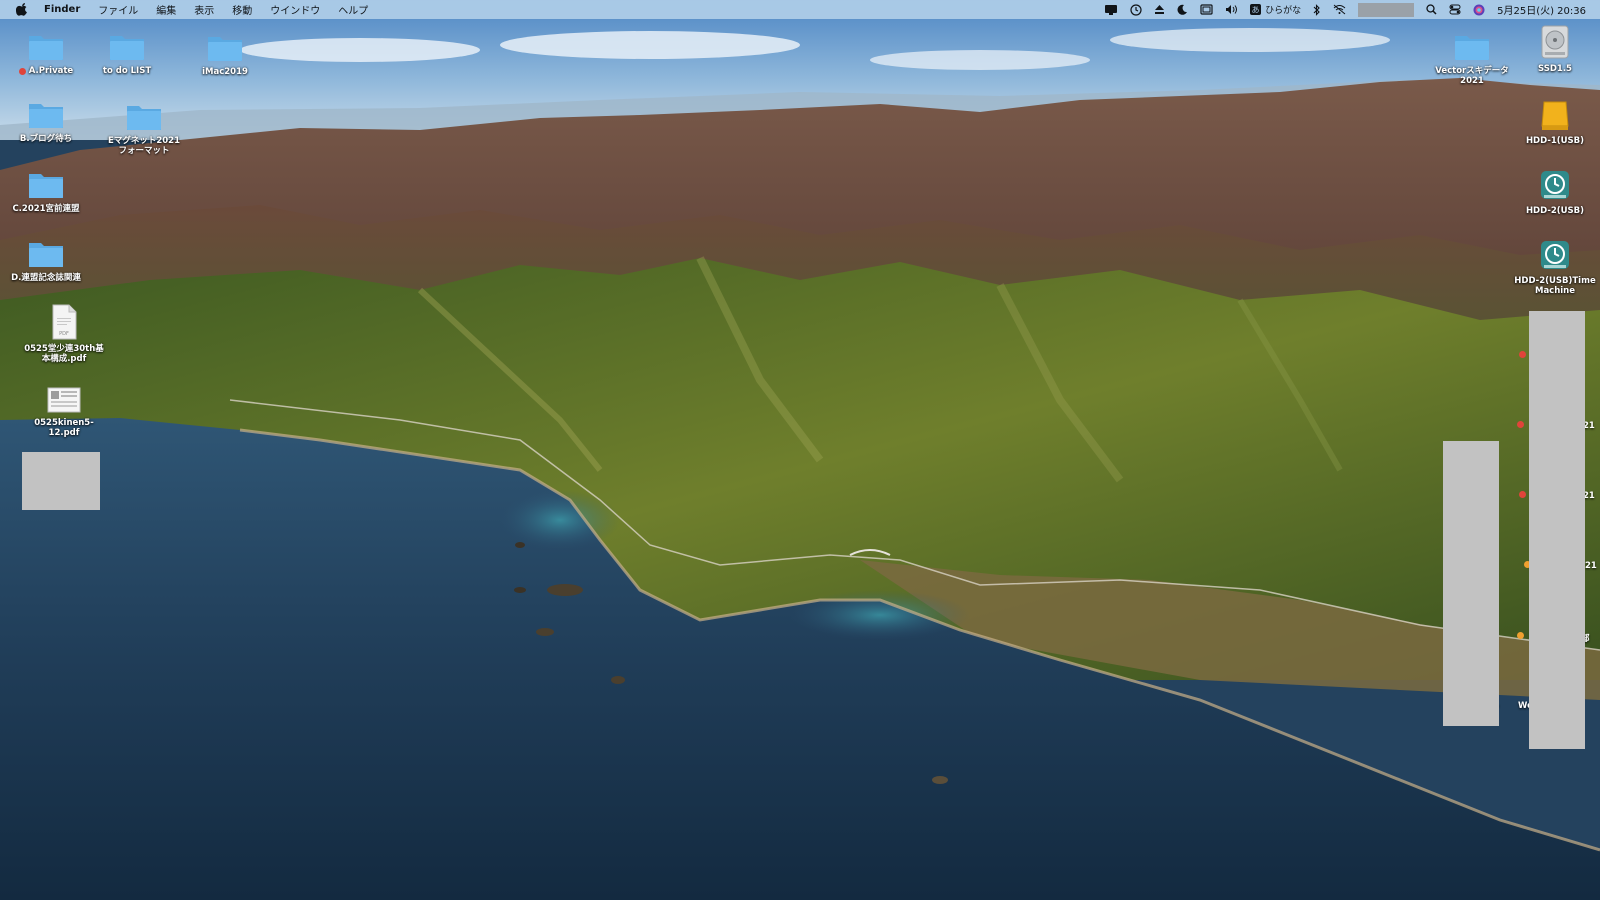 The height and width of the screenshot is (900, 1600). Describe the element at coordinates (1386, 9) in the screenshot. I see `redacted-status-item` at that location.